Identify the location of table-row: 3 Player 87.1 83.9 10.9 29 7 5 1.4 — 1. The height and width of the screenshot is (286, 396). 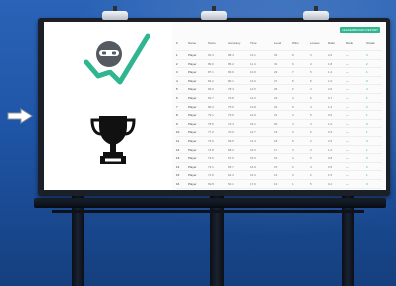
(279, 71).